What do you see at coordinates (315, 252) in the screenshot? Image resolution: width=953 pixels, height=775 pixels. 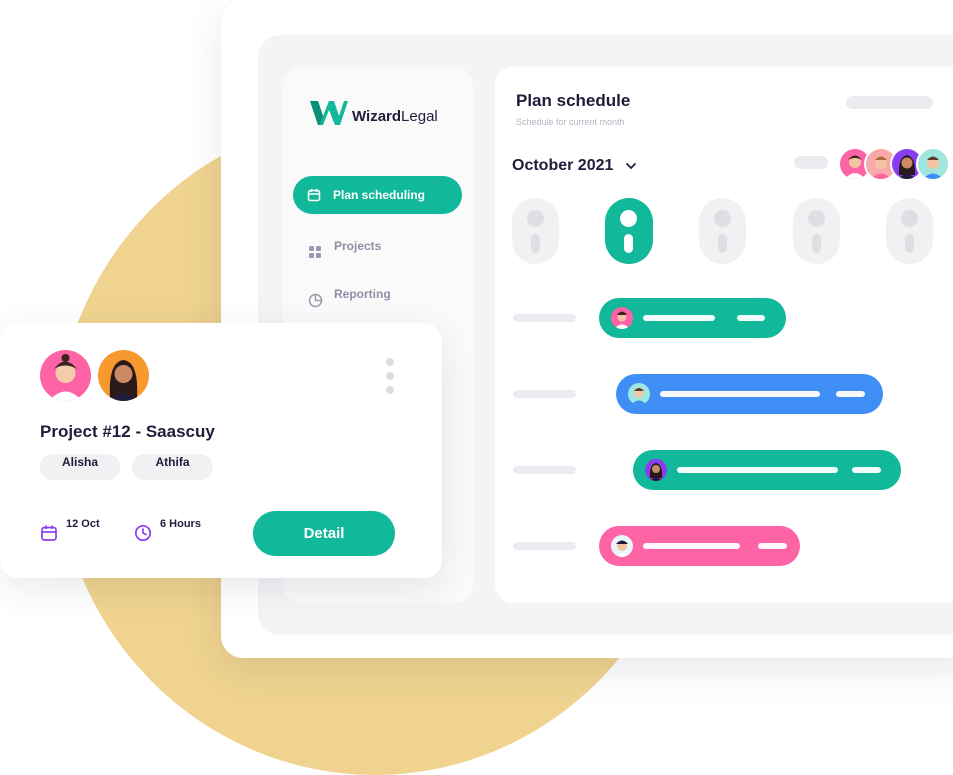 I see `grid-icon` at bounding box center [315, 252].